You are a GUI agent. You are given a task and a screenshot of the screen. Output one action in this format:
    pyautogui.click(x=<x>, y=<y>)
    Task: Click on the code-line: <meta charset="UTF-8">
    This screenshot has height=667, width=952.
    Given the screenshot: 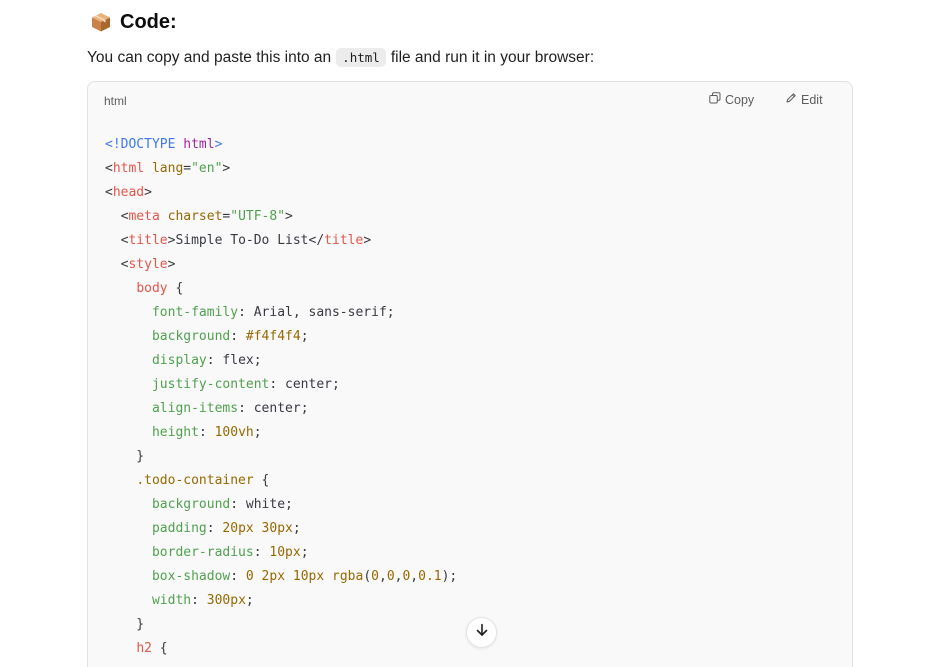 What is the action you would take?
    pyautogui.click(x=281, y=217)
    